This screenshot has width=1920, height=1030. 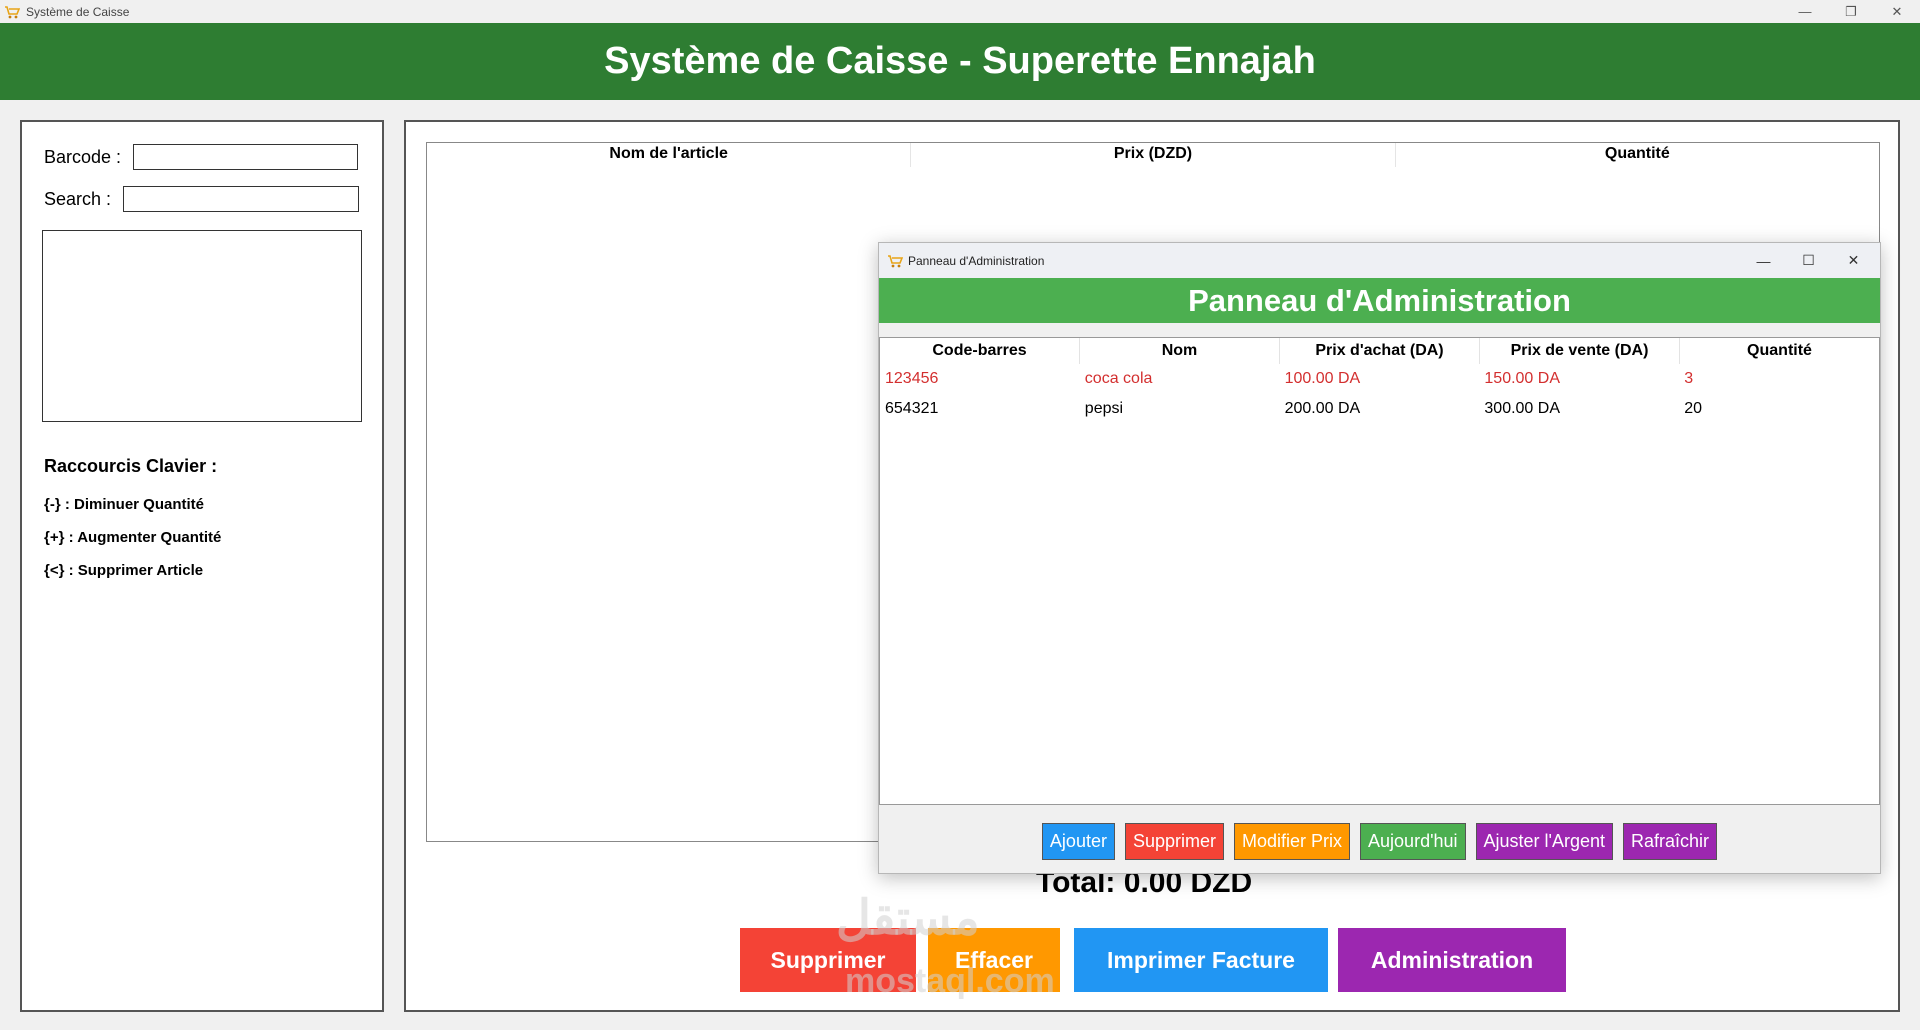 What do you see at coordinates (912, 378) in the screenshot?
I see `cell-barcode: 123456` at bounding box center [912, 378].